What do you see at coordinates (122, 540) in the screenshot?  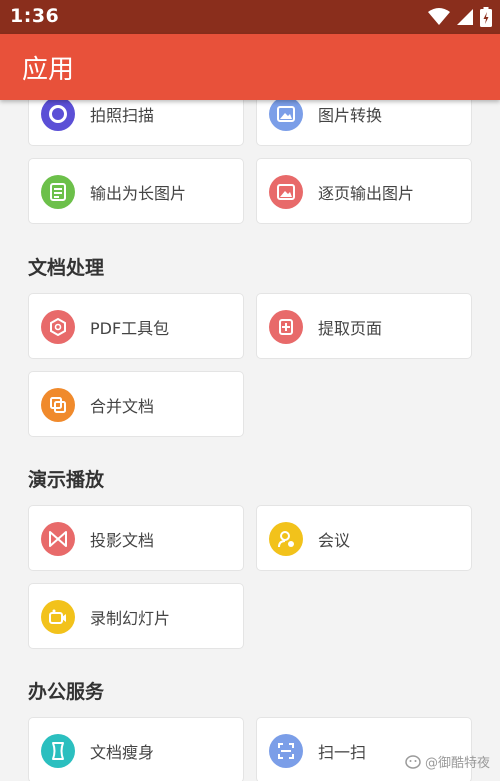 I see `card-label: 投影文档` at bounding box center [122, 540].